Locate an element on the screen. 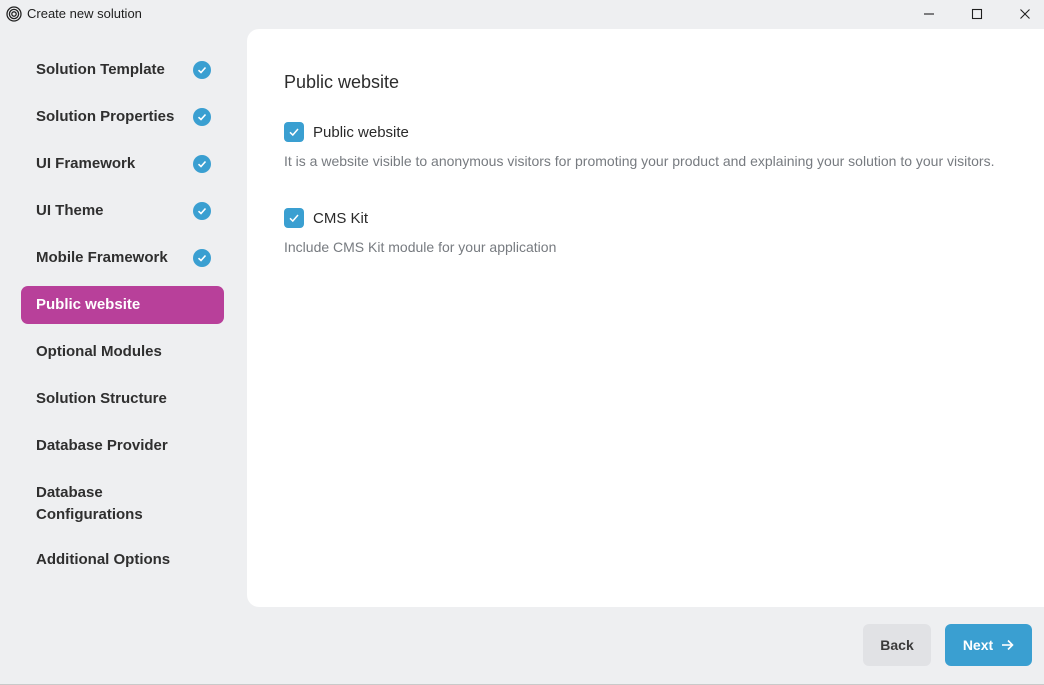 The height and width of the screenshot is (685, 1044). sidebar-item-public-website: Public website is located at coordinates (122, 305).